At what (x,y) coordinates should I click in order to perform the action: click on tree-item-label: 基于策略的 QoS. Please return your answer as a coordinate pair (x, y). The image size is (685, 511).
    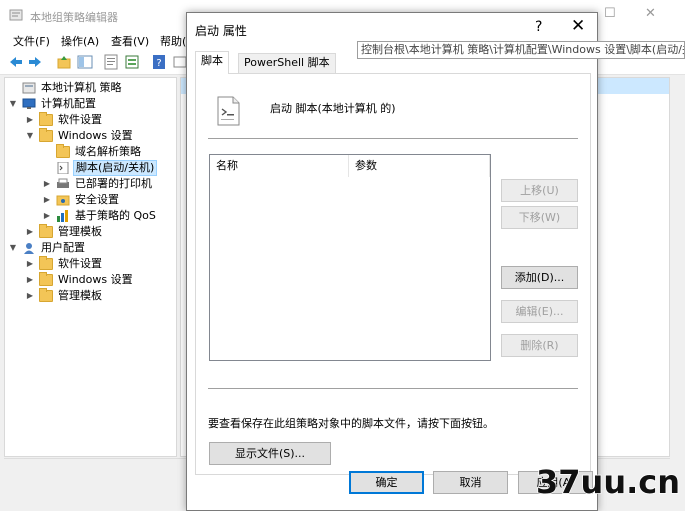
    Looking at the image, I should click on (115, 215).